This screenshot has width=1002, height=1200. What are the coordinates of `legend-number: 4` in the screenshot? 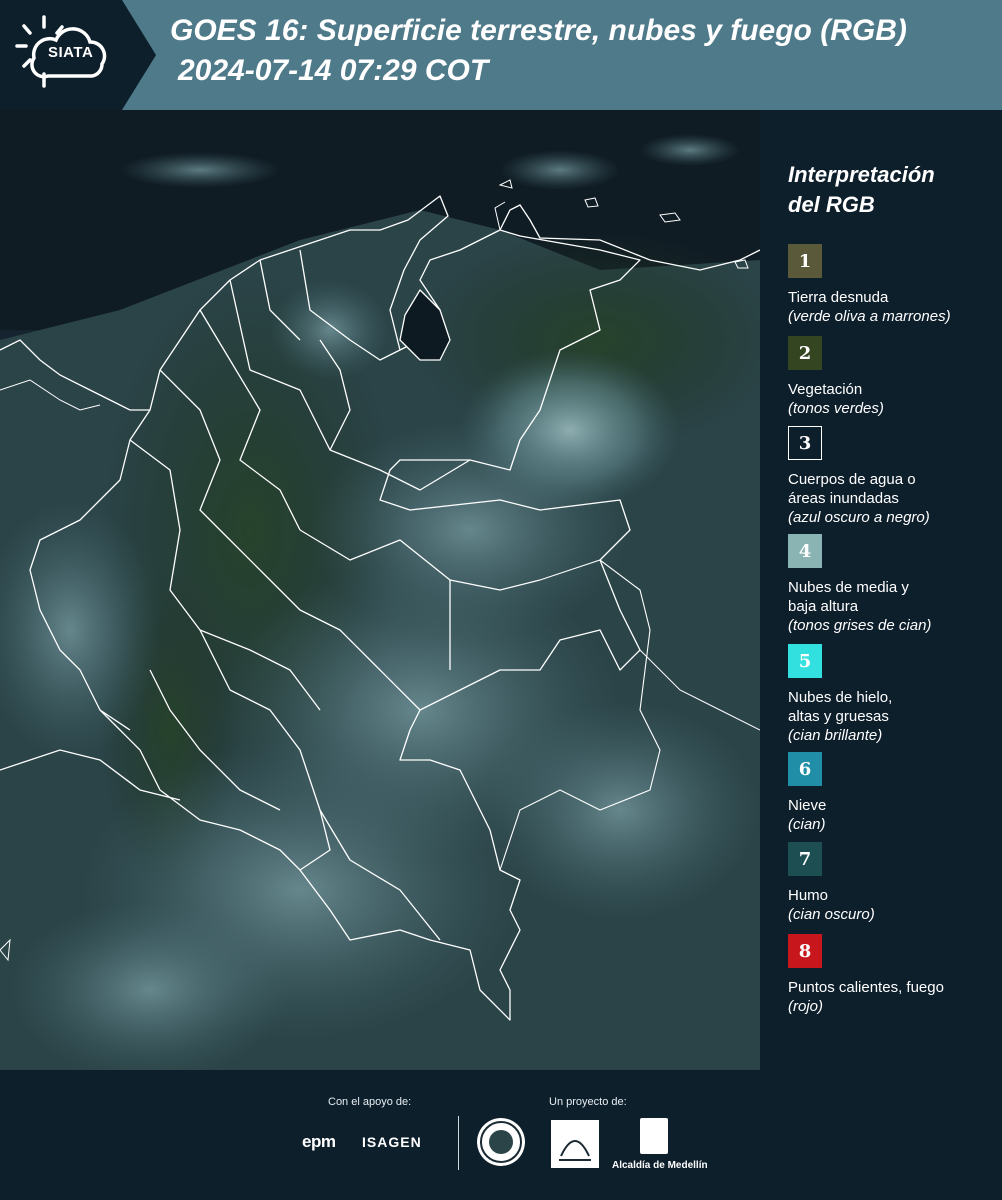 It's located at (805, 551).